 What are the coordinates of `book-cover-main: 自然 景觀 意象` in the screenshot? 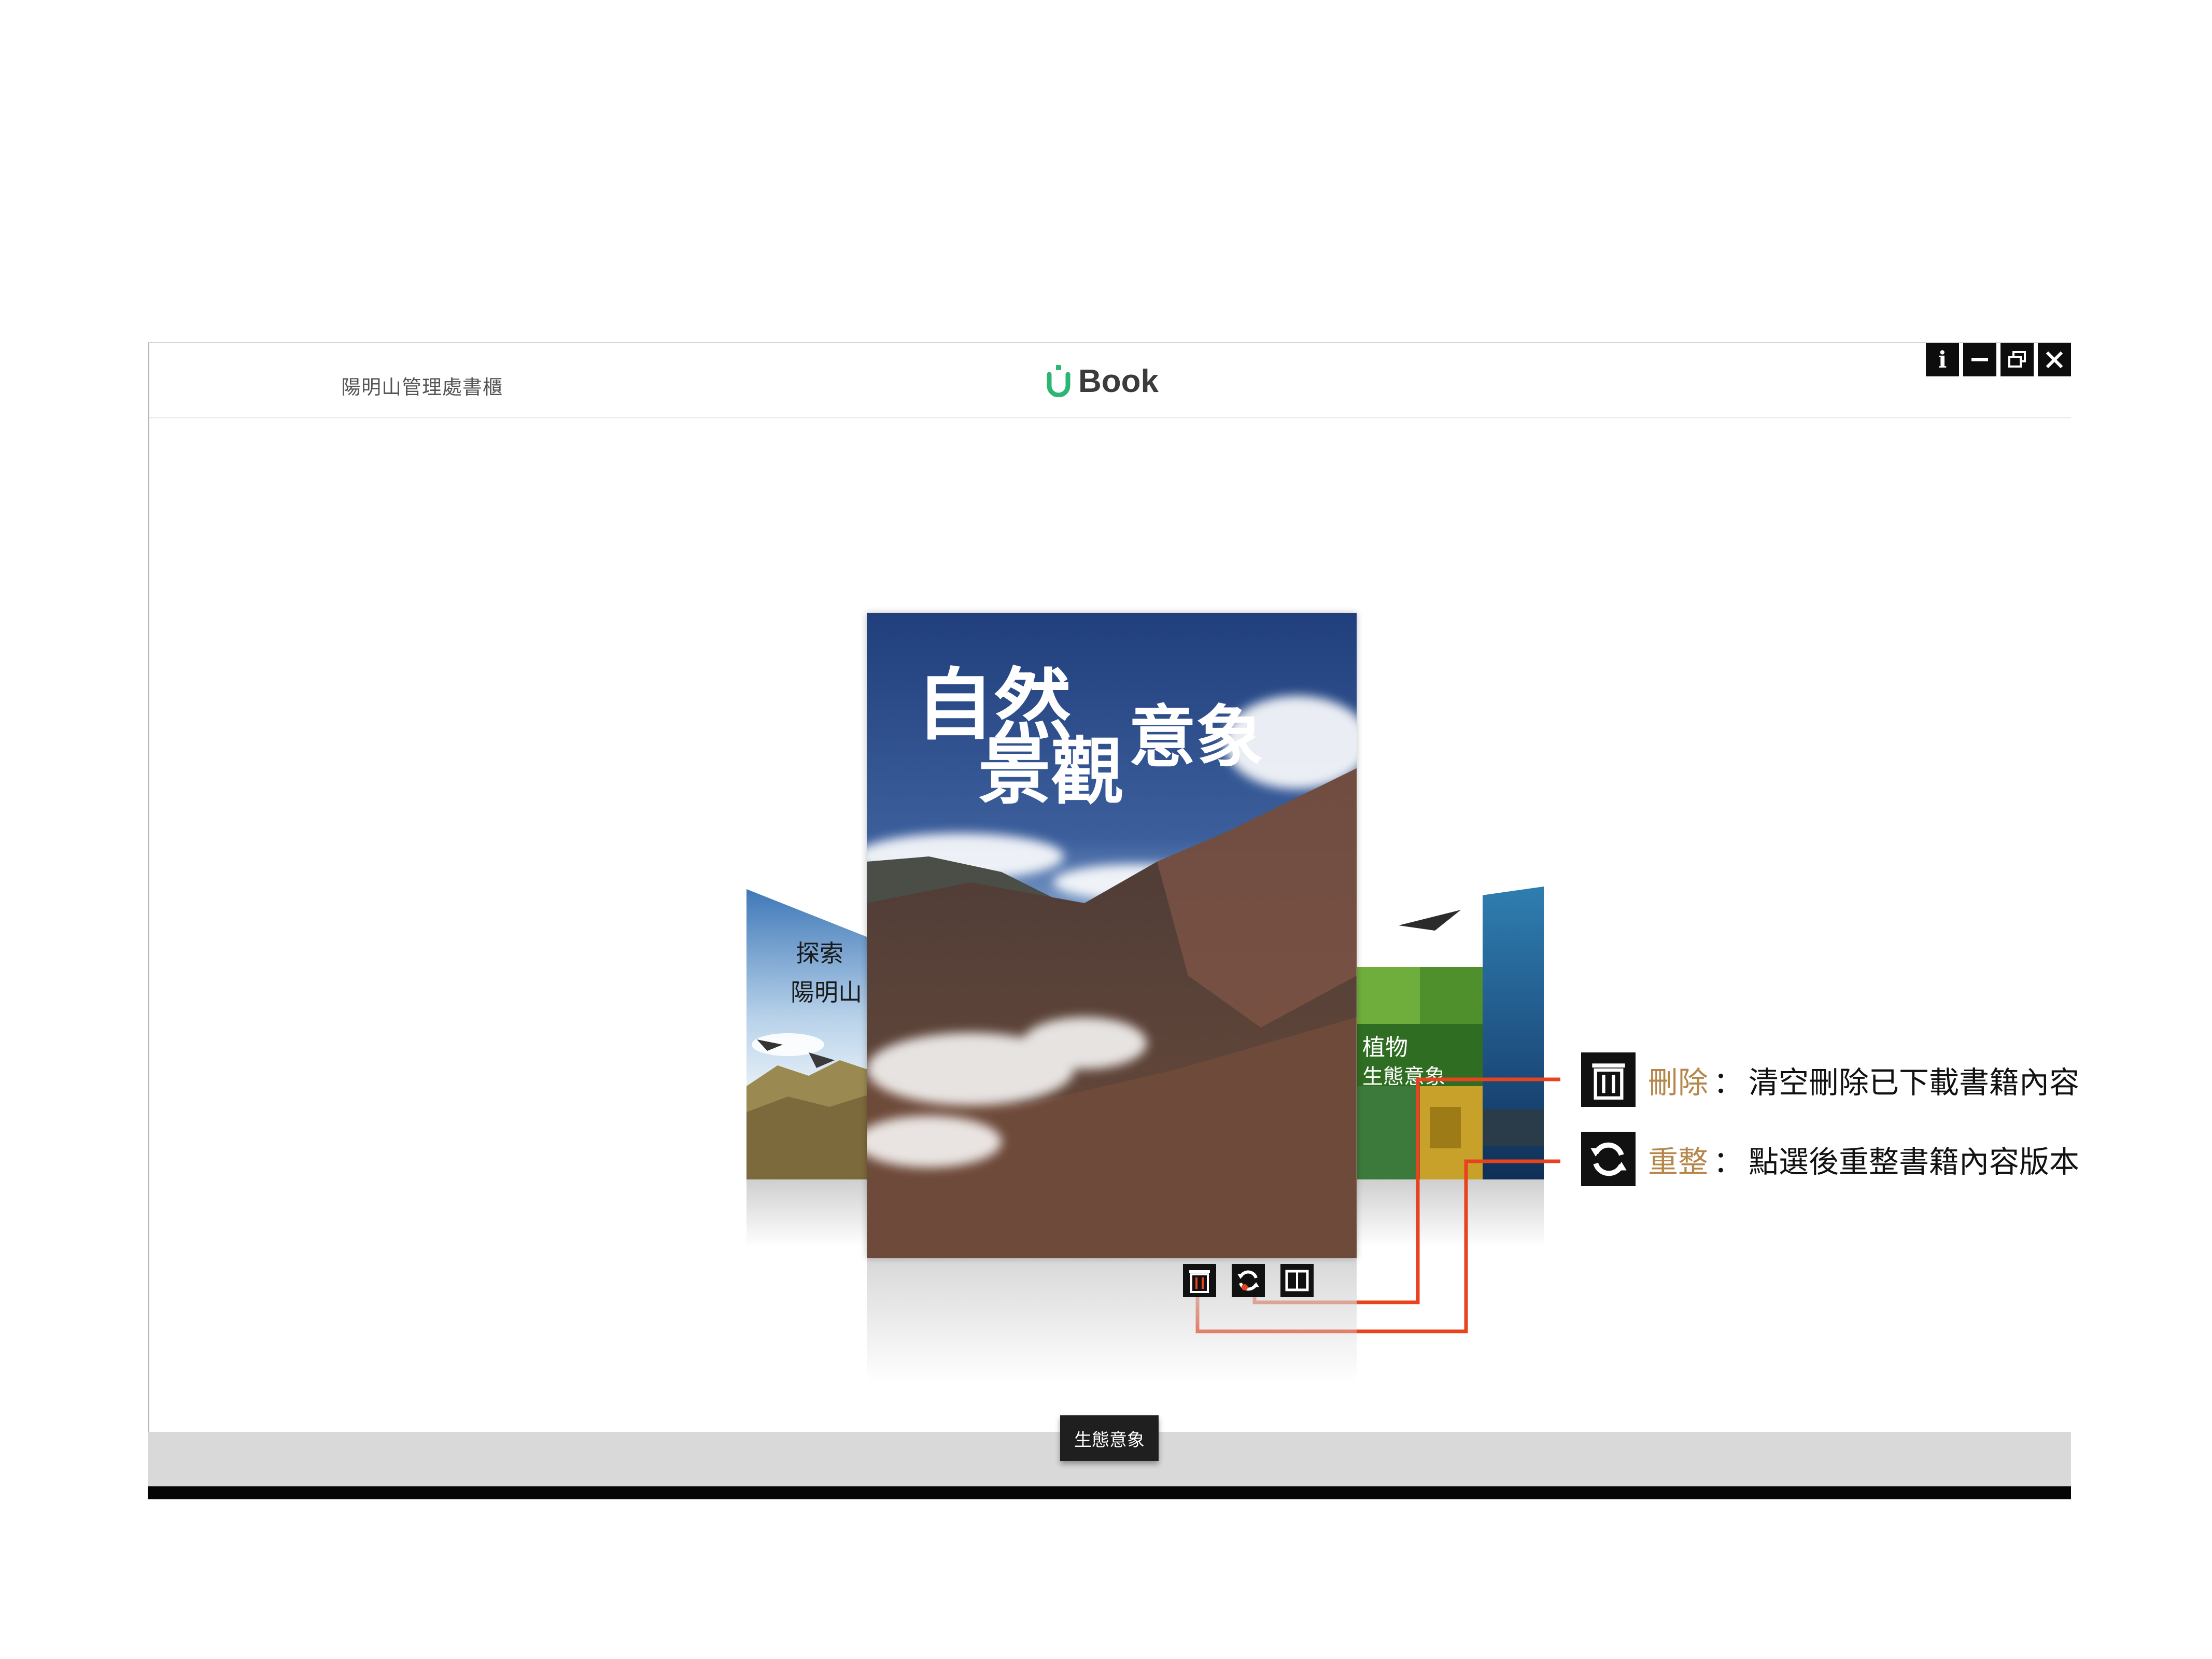 It's located at (1112, 935).